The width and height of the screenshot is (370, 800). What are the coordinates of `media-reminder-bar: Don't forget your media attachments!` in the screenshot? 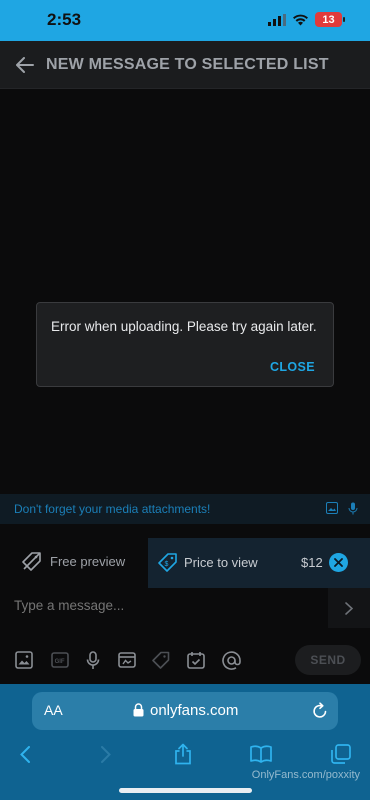 It's located at (185, 509).